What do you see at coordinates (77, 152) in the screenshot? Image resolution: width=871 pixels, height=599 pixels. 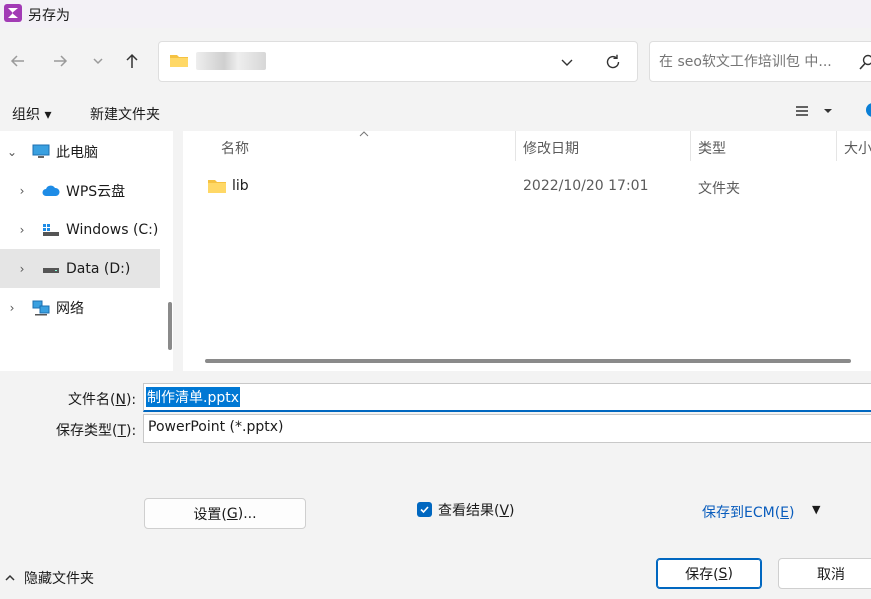 I see `tree-label: 此电脑` at bounding box center [77, 152].